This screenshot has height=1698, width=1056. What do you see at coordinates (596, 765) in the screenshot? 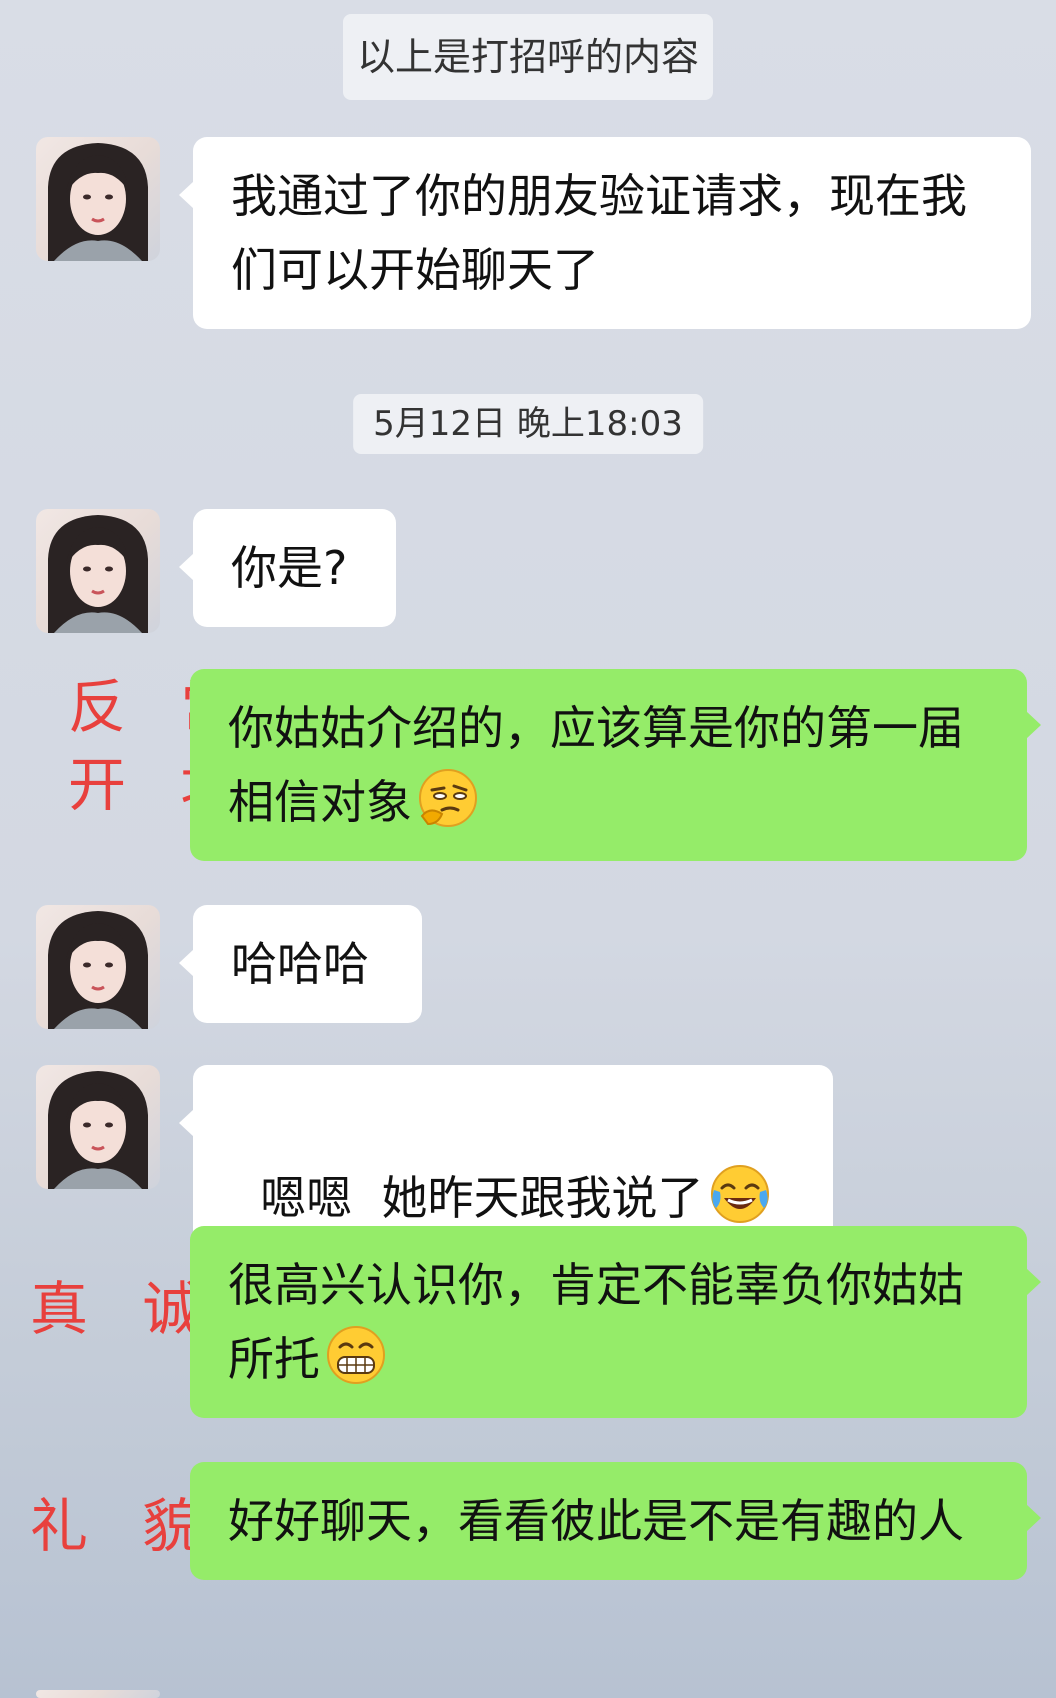
I see `message-text: 你姑姑介绍的，应该算是你的第一届相信对象` at bounding box center [596, 765].